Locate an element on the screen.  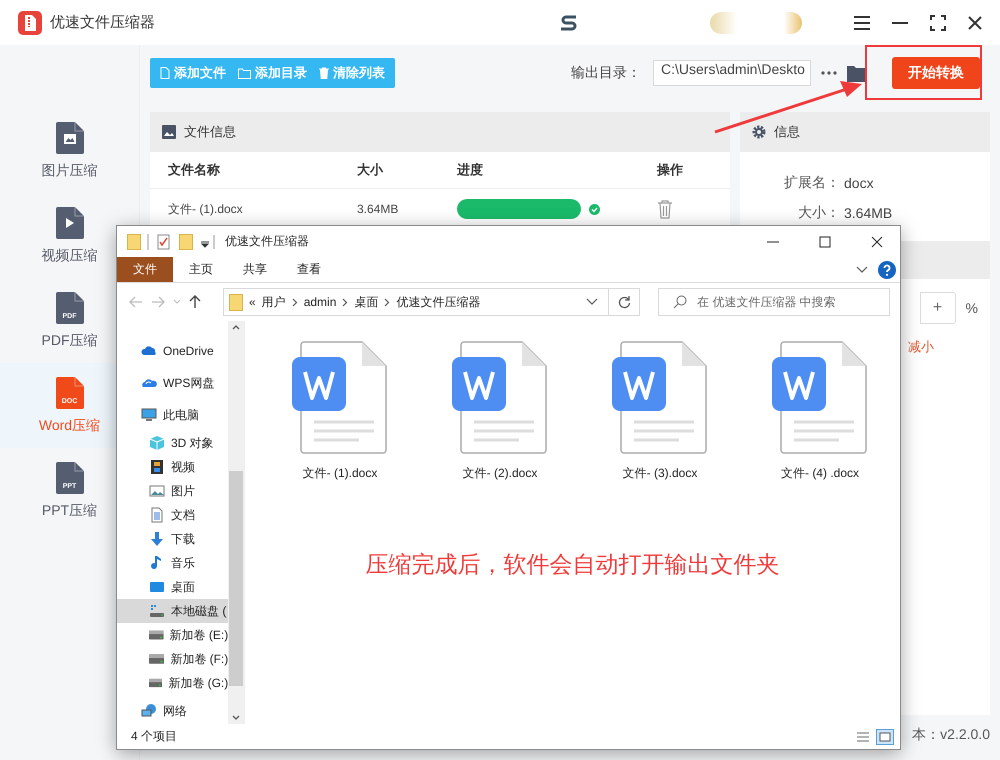
file-name: 文件- (4) .docx is located at coordinates (819, 473).